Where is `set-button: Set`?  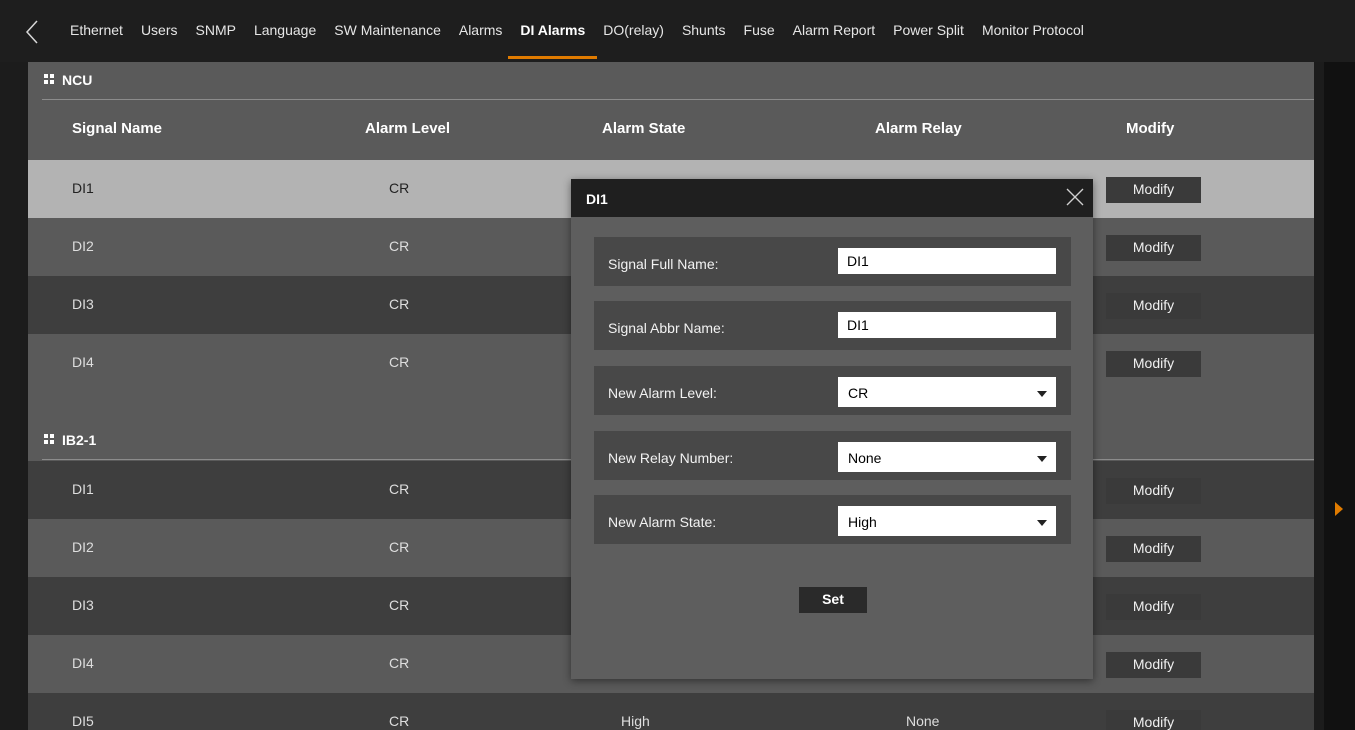
set-button: Set is located at coordinates (833, 600).